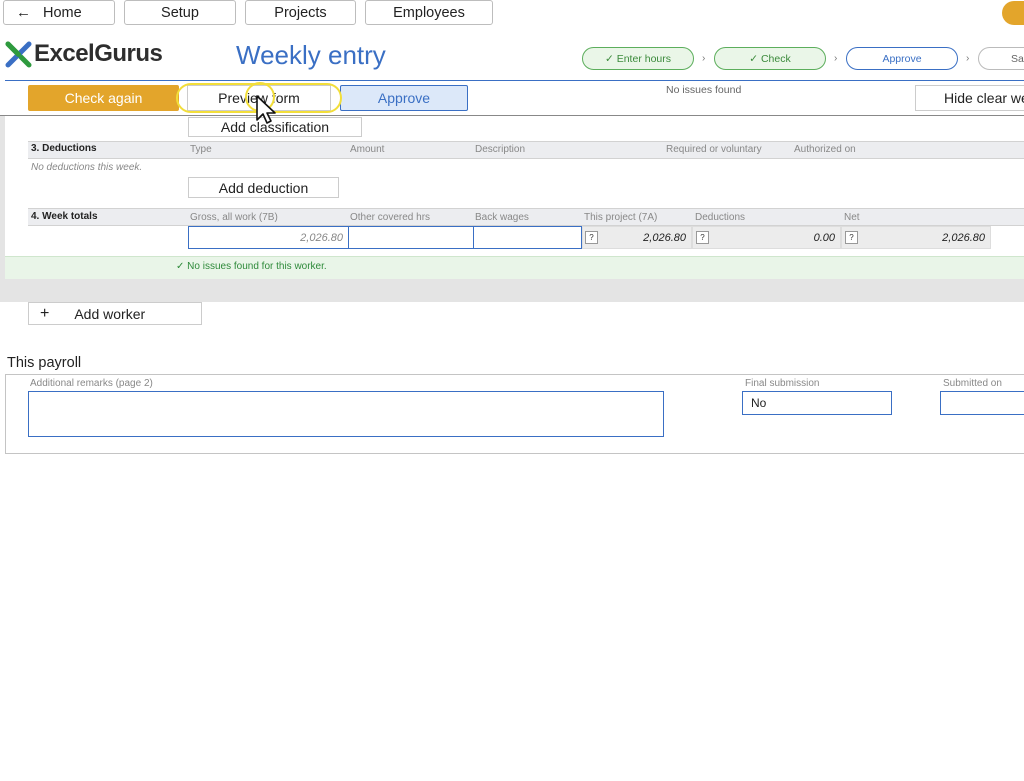 The width and height of the screenshot is (1024, 781). What do you see at coordinates (514, 80) in the screenshot?
I see `header-divider` at bounding box center [514, 80].